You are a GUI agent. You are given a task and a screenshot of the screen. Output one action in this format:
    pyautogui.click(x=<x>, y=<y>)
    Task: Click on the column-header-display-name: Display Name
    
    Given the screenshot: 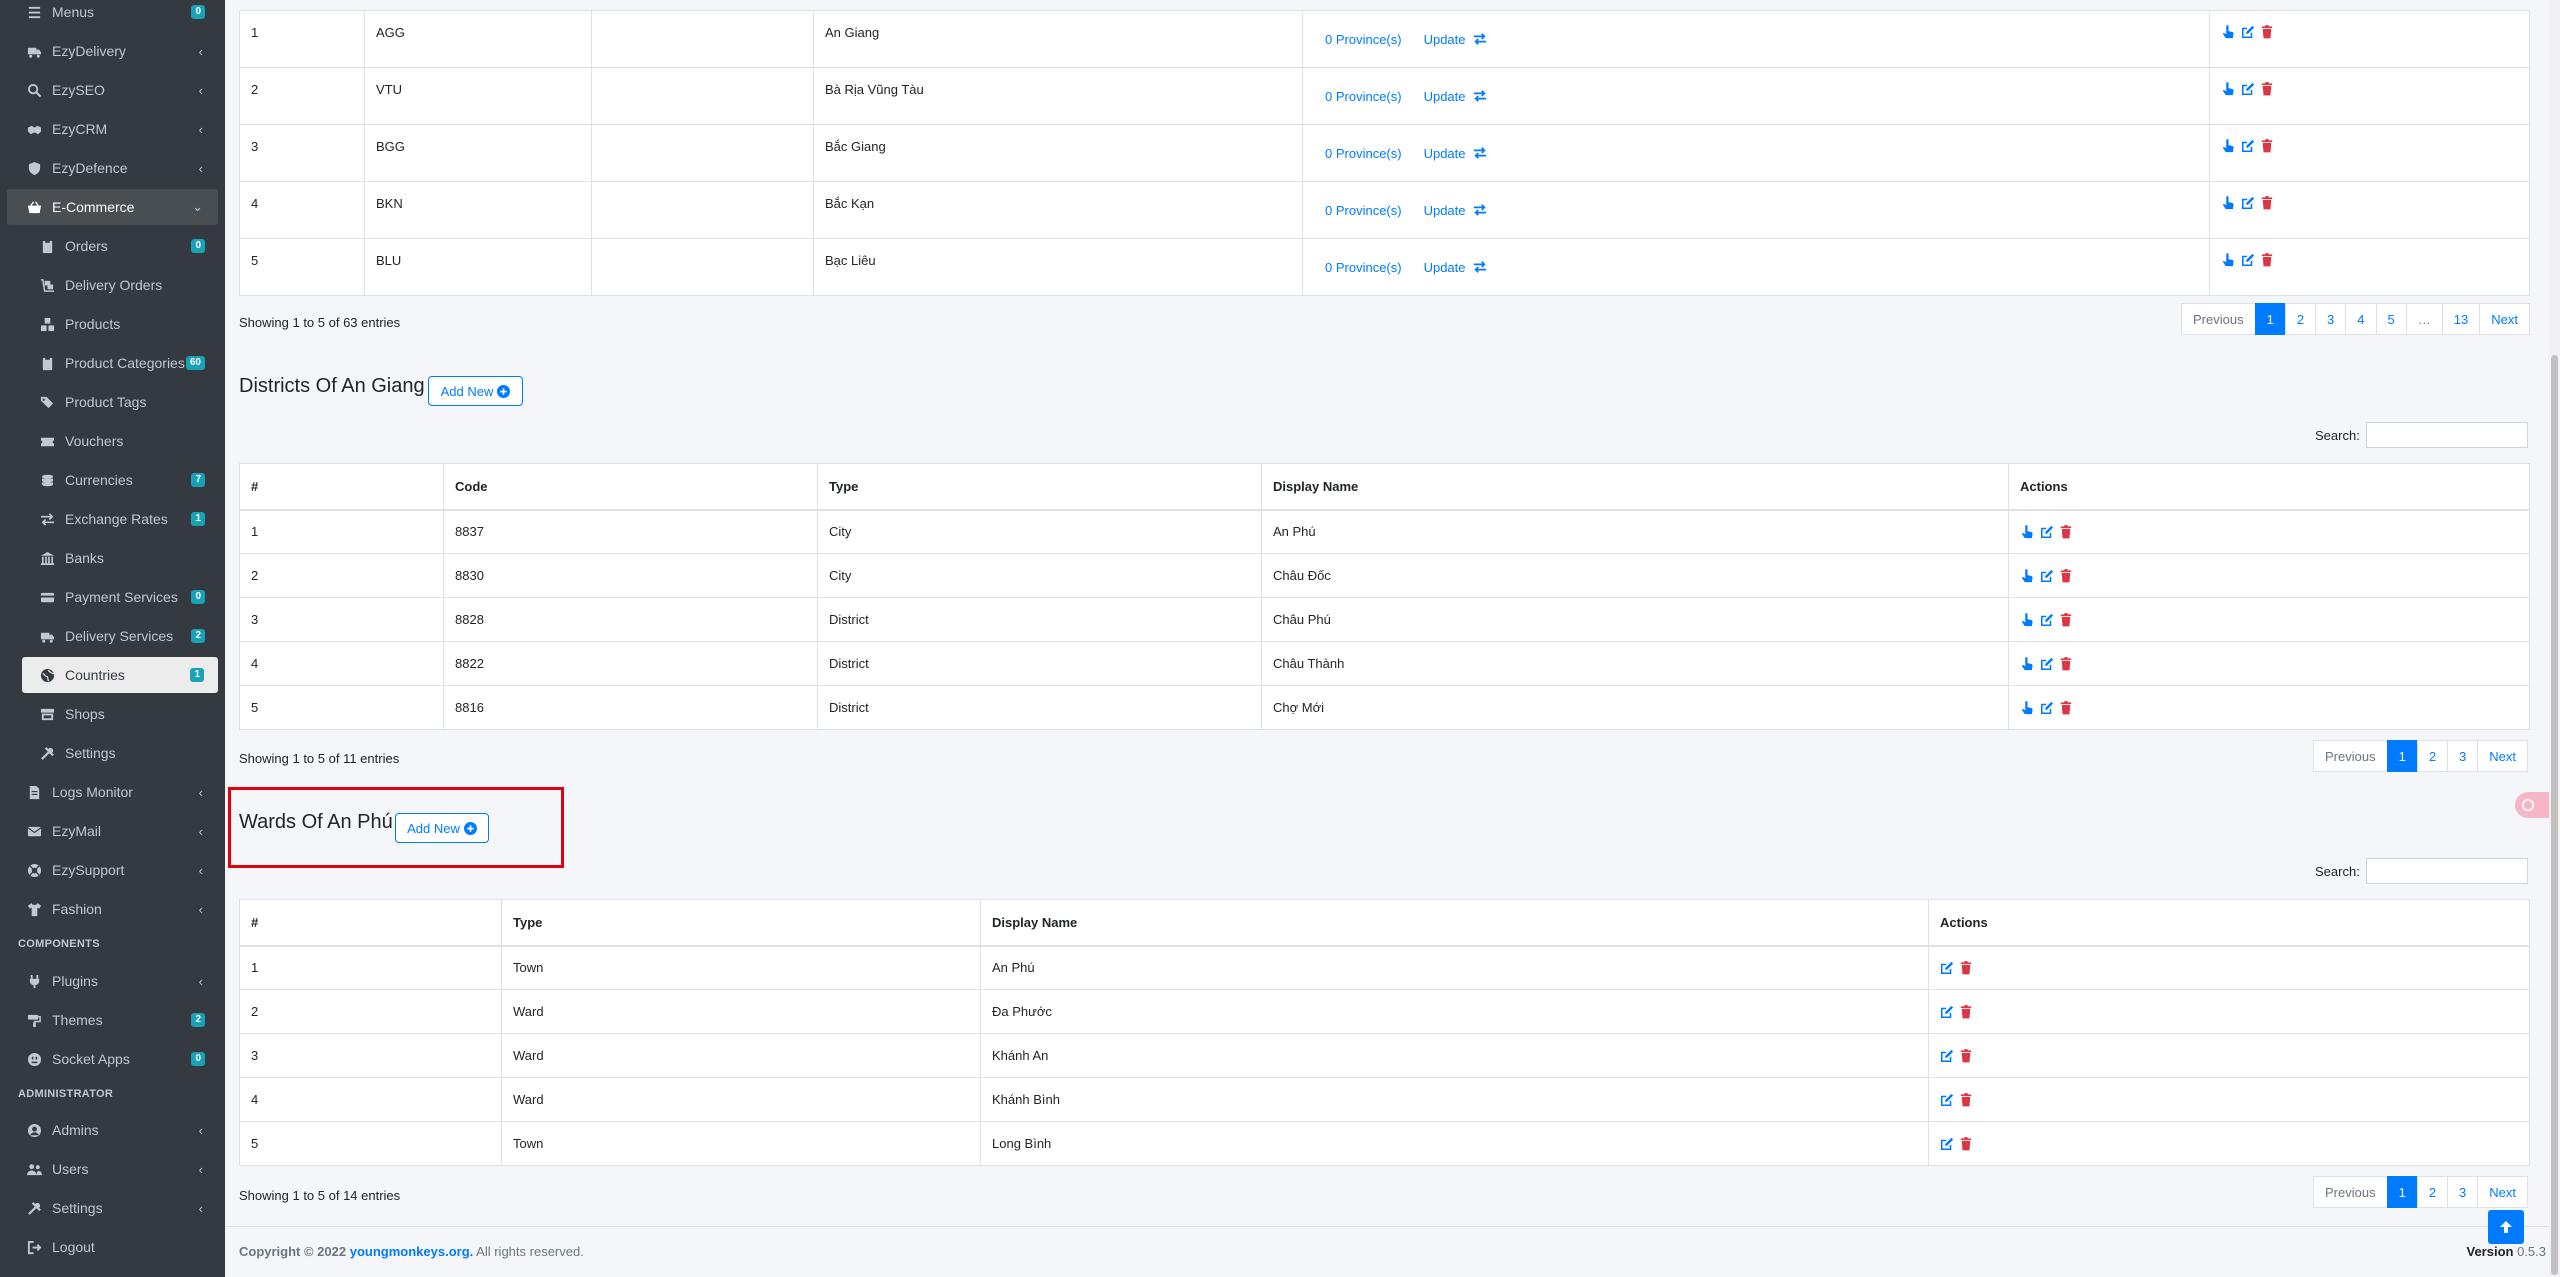 What is the action you would take?
    pyautogui.click(x=1454, y=923)
    